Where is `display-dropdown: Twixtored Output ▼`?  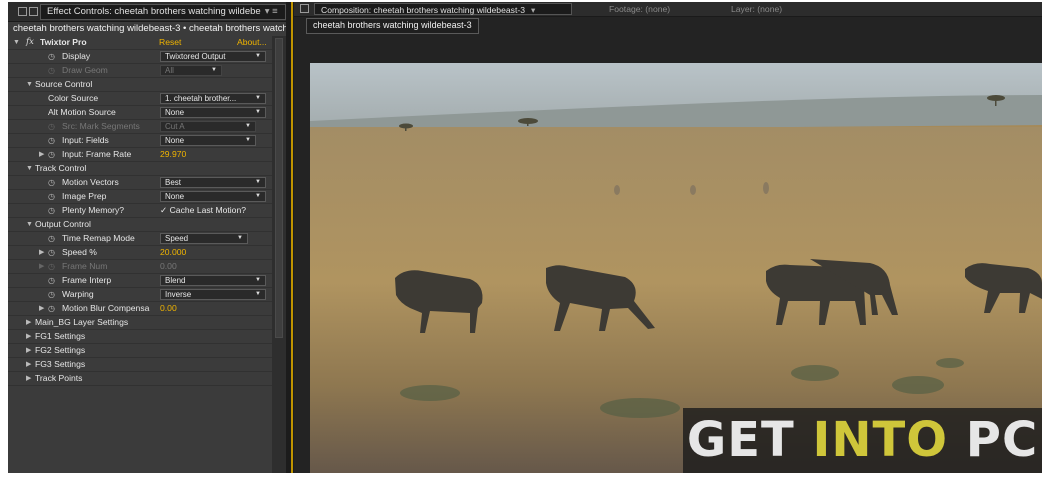
display-dropdown: Twixtored Output ▼ is located at coordinates (213, 56).